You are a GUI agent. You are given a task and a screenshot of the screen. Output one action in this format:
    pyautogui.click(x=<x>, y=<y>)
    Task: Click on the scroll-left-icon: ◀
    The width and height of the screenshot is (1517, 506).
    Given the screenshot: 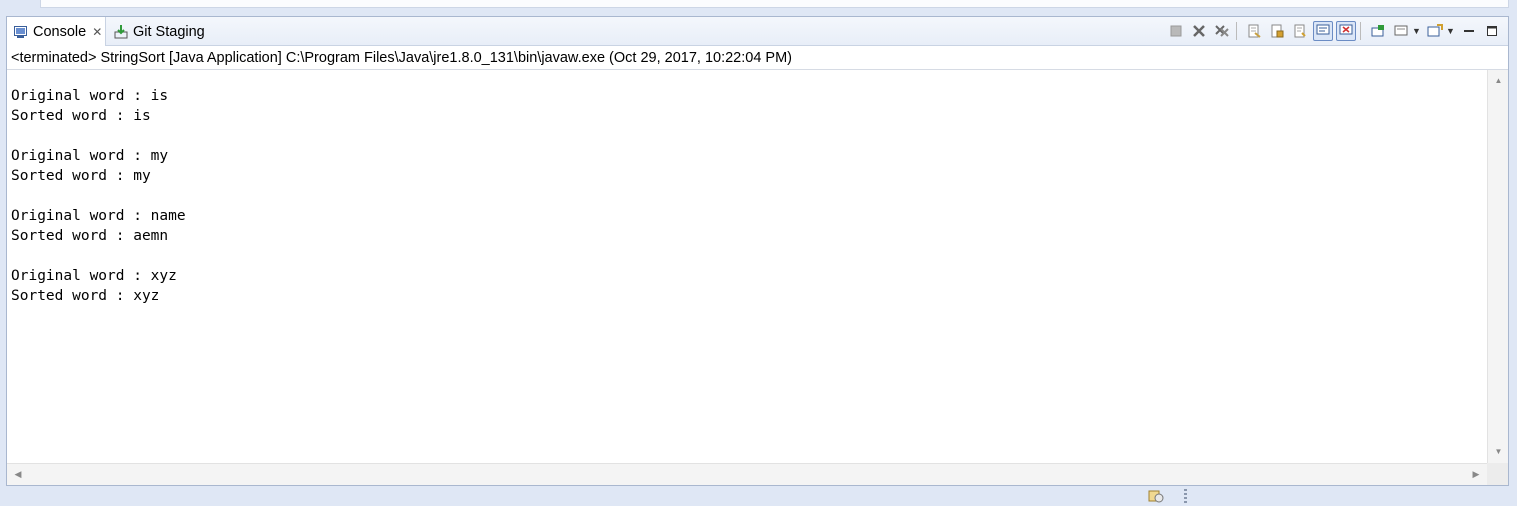 What is the action you would take?
    pyautogui.click(x=18, y=474)
    